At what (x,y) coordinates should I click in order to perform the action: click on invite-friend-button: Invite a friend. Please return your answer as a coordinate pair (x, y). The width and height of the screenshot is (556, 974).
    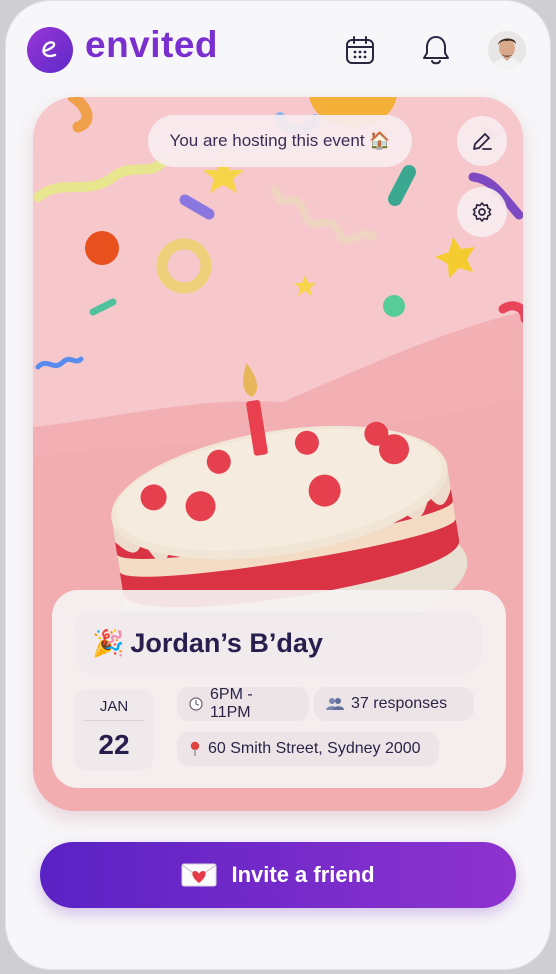
    Looking at the image, I should click on (278, 875).